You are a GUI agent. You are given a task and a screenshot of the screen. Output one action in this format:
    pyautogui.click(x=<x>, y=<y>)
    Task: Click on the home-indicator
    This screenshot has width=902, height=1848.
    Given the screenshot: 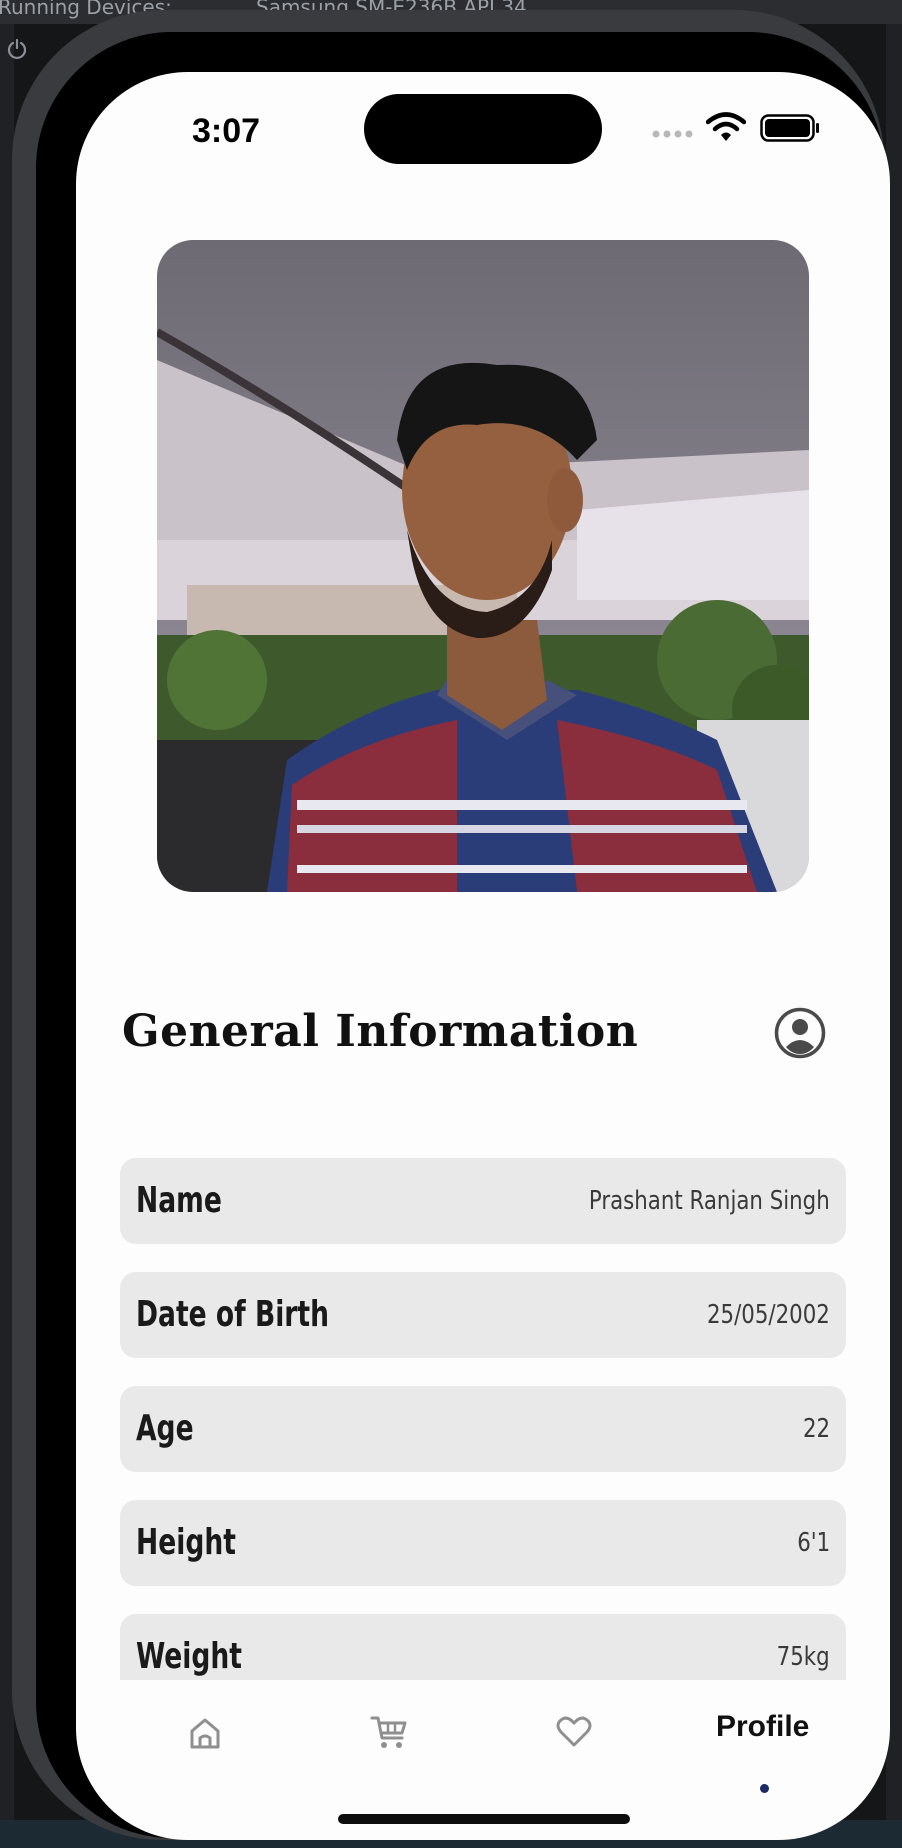 What is the action you would take?
    pyautogui.click(x=484, y=1819)
    